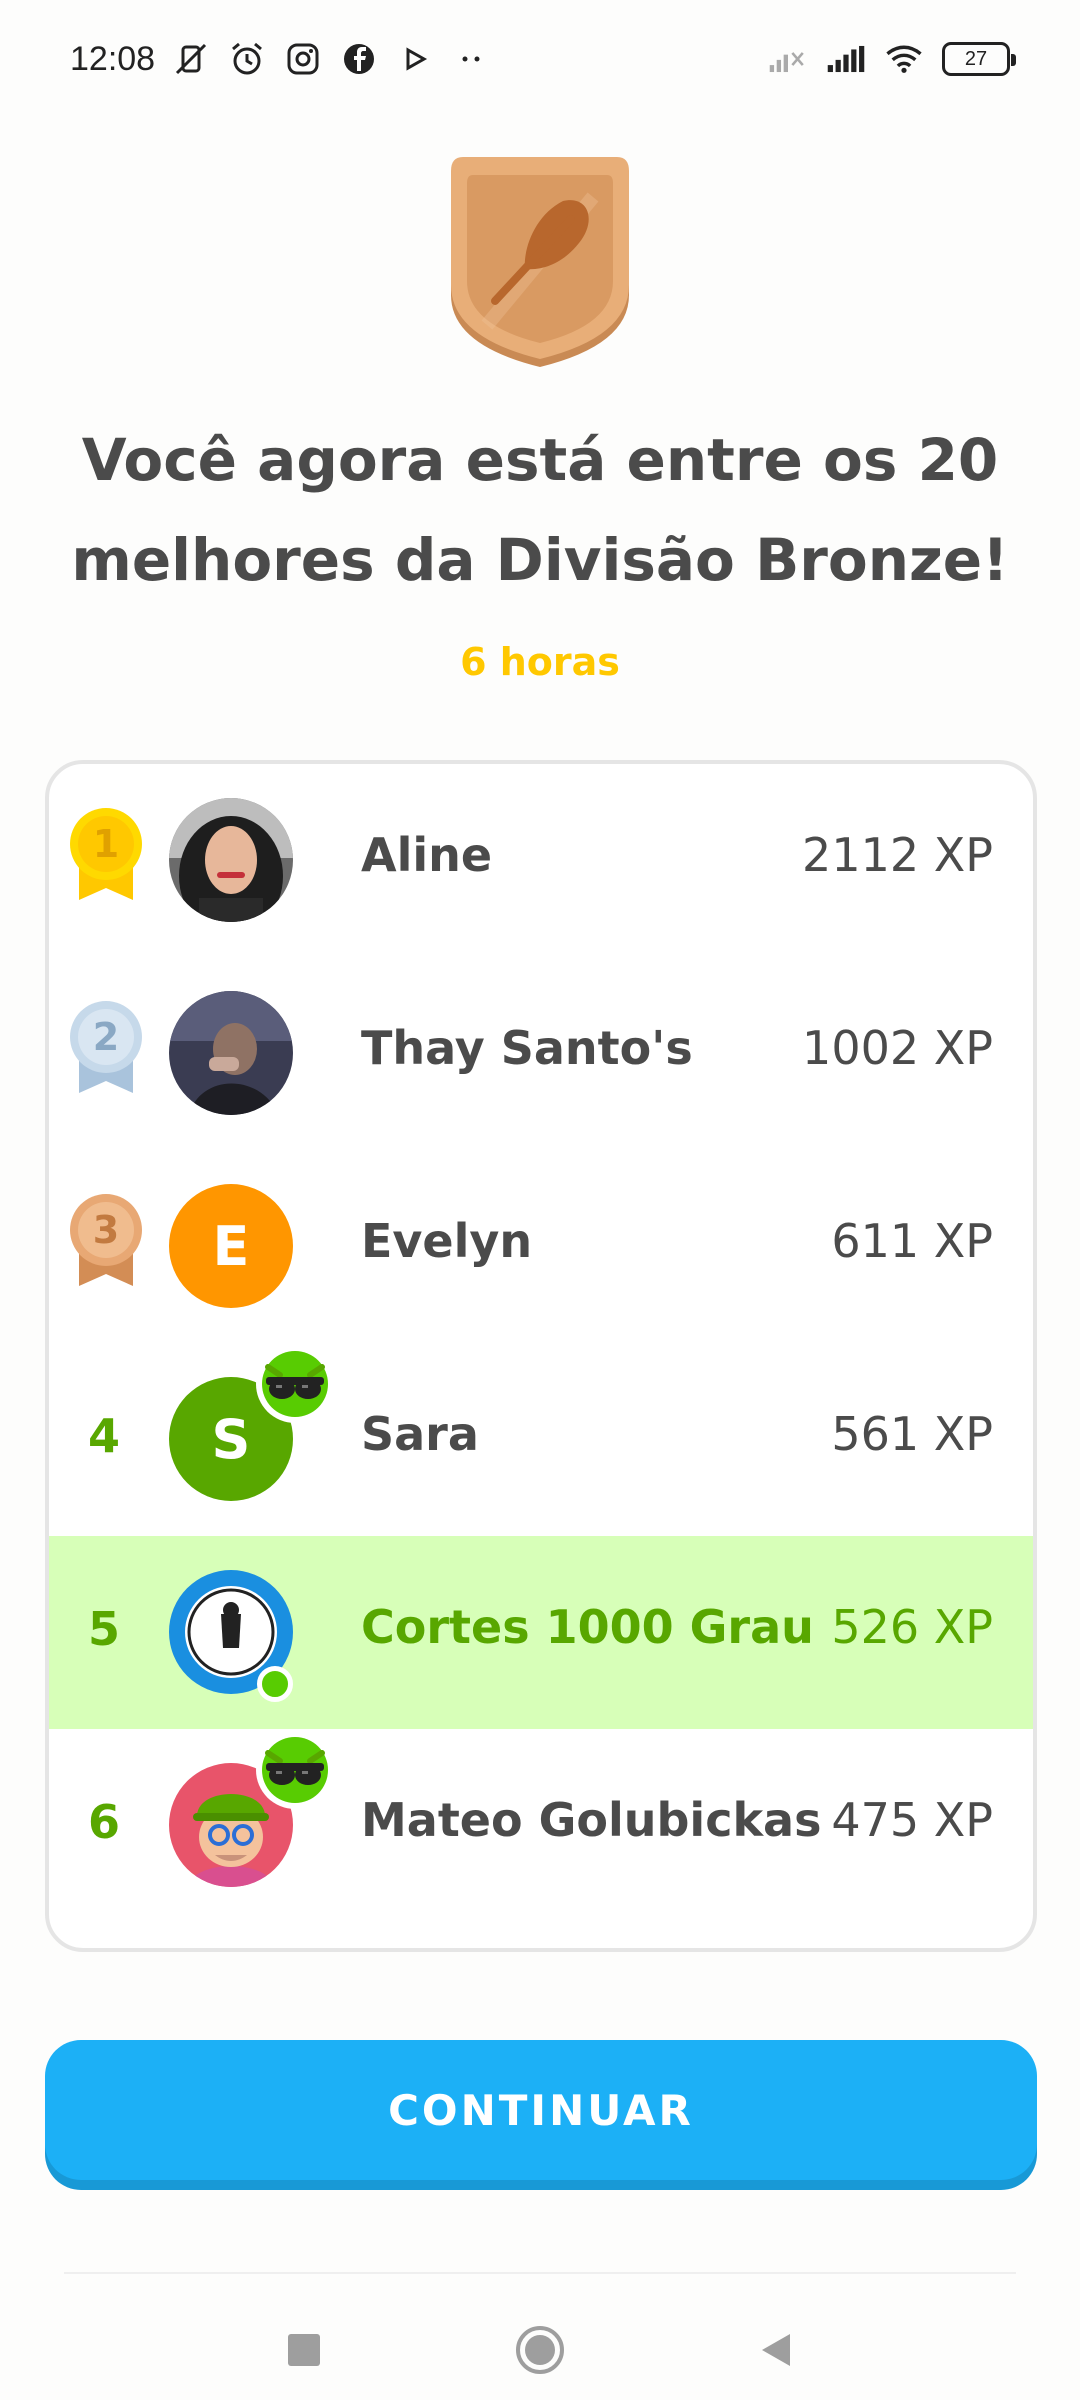  Describe the element at coordinates (541, 2110) in the screenshot. I see `continue-button: CONTINUAR` at that location.